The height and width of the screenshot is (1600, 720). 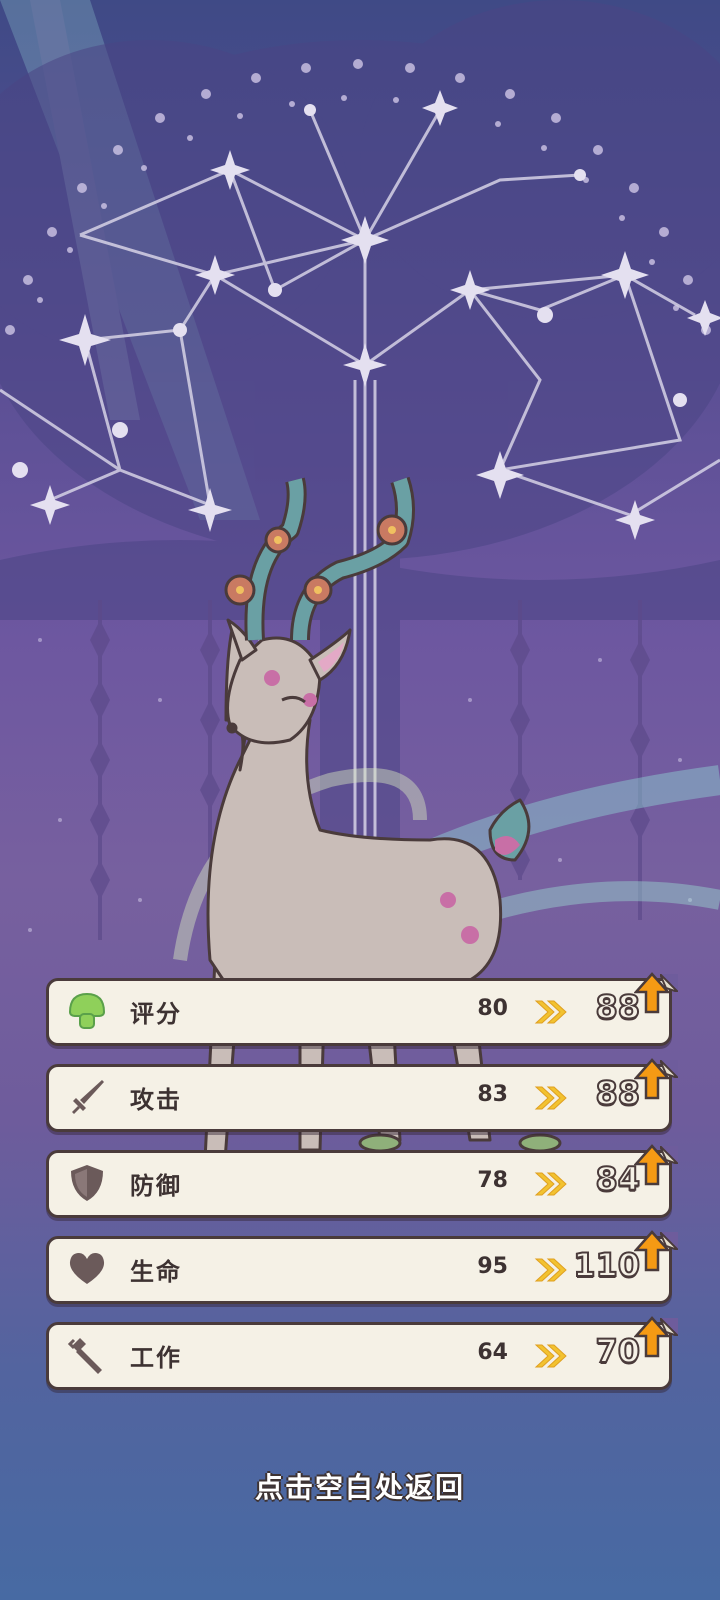 I want to click on stat-label: 工作, so click(x=156, y=1358).